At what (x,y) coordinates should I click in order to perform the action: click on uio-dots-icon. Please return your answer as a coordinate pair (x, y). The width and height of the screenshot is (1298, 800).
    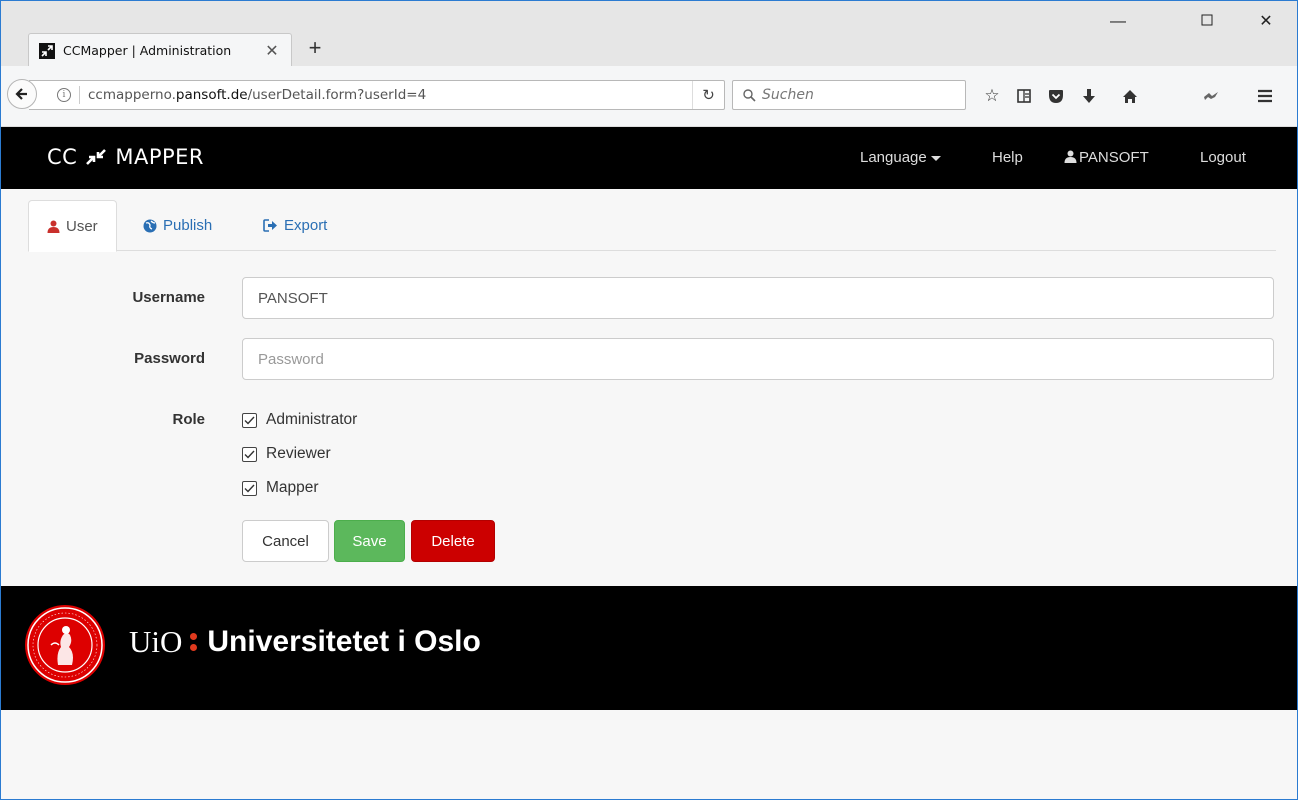
    Looking at the image, I should click on (194, 642).